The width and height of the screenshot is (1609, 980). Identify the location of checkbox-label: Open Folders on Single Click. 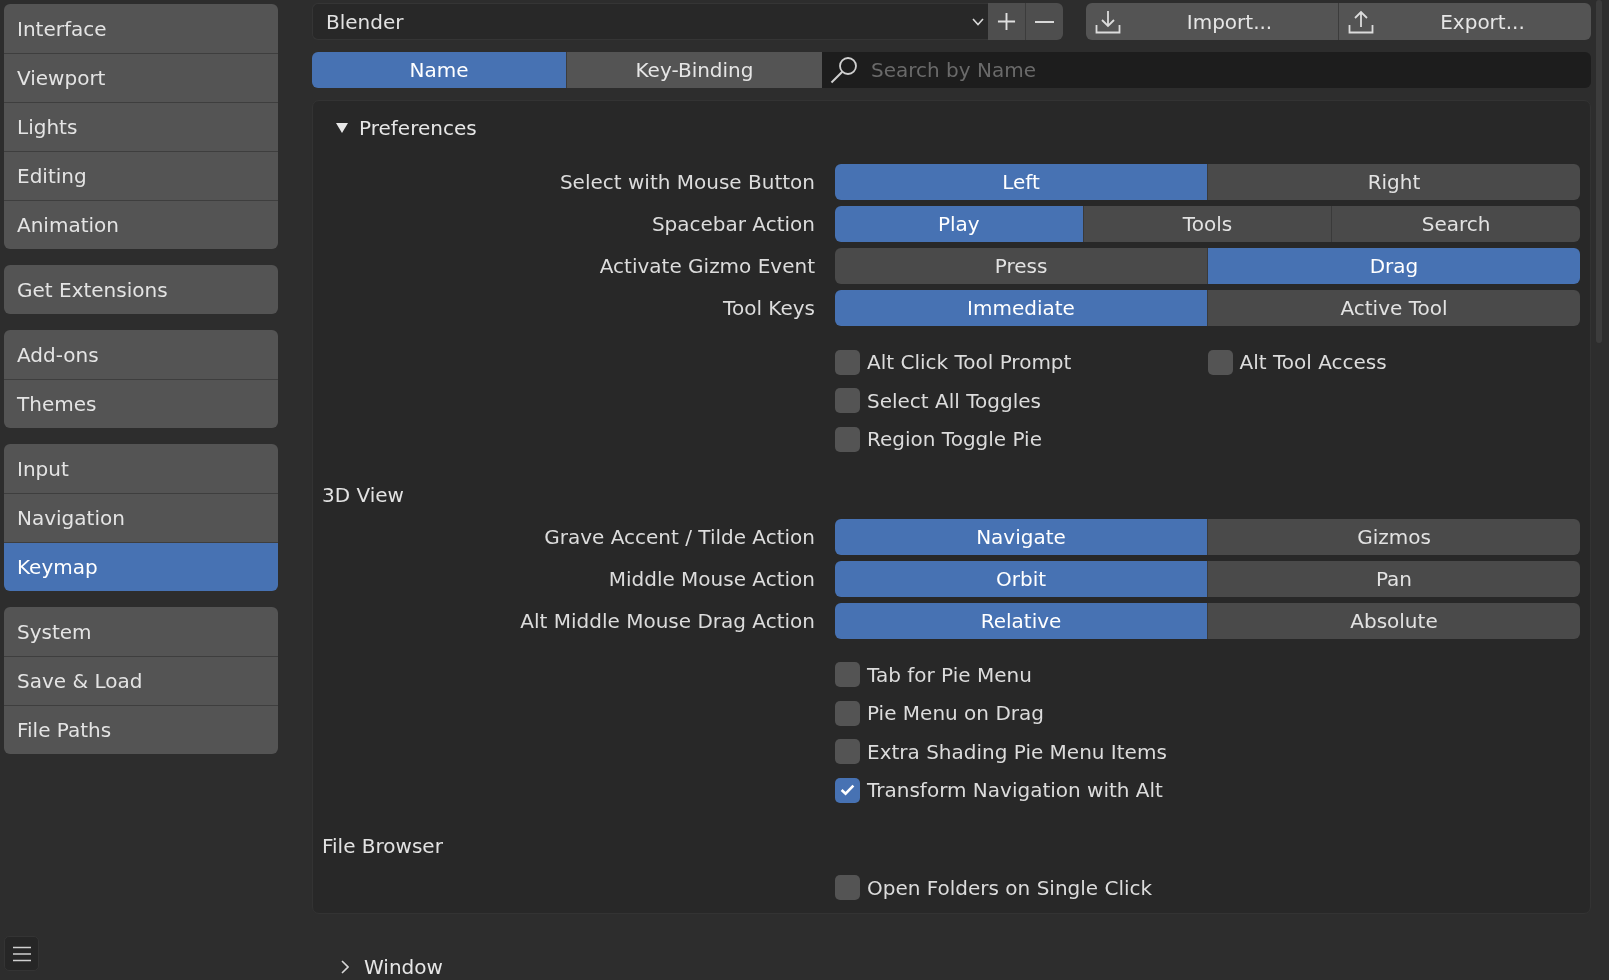
(1010, 887).